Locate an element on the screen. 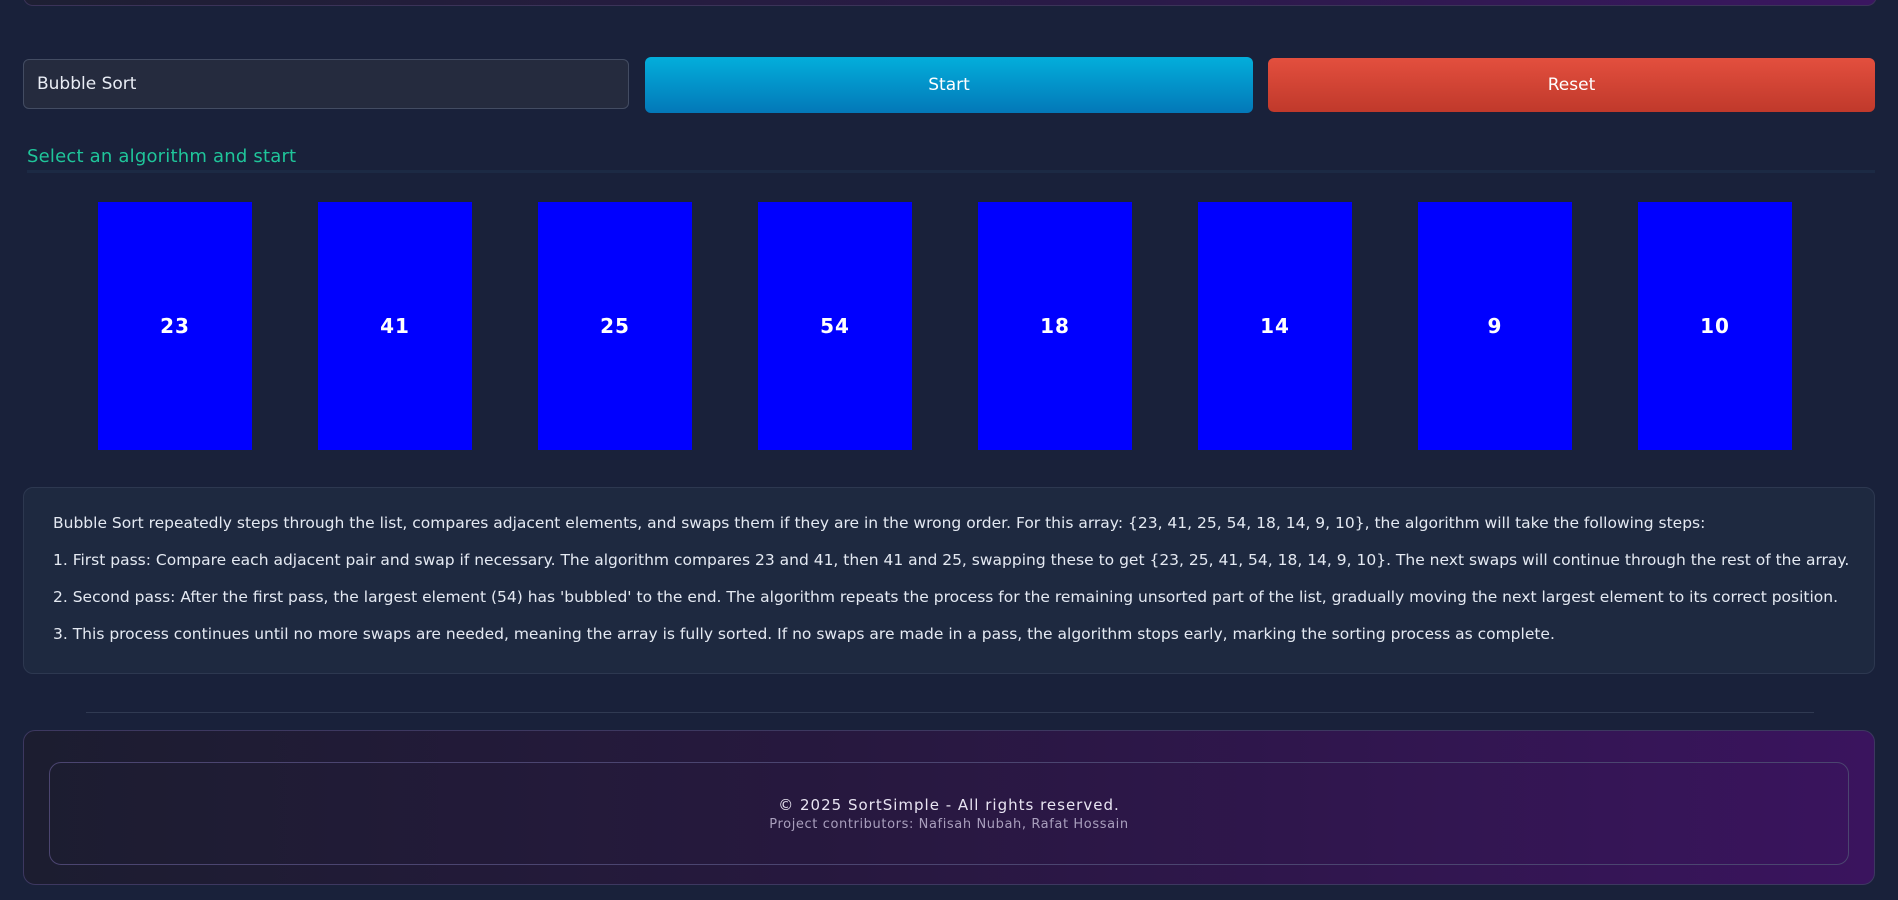  array-bar: 10 is located at coordinates (1715, 326).